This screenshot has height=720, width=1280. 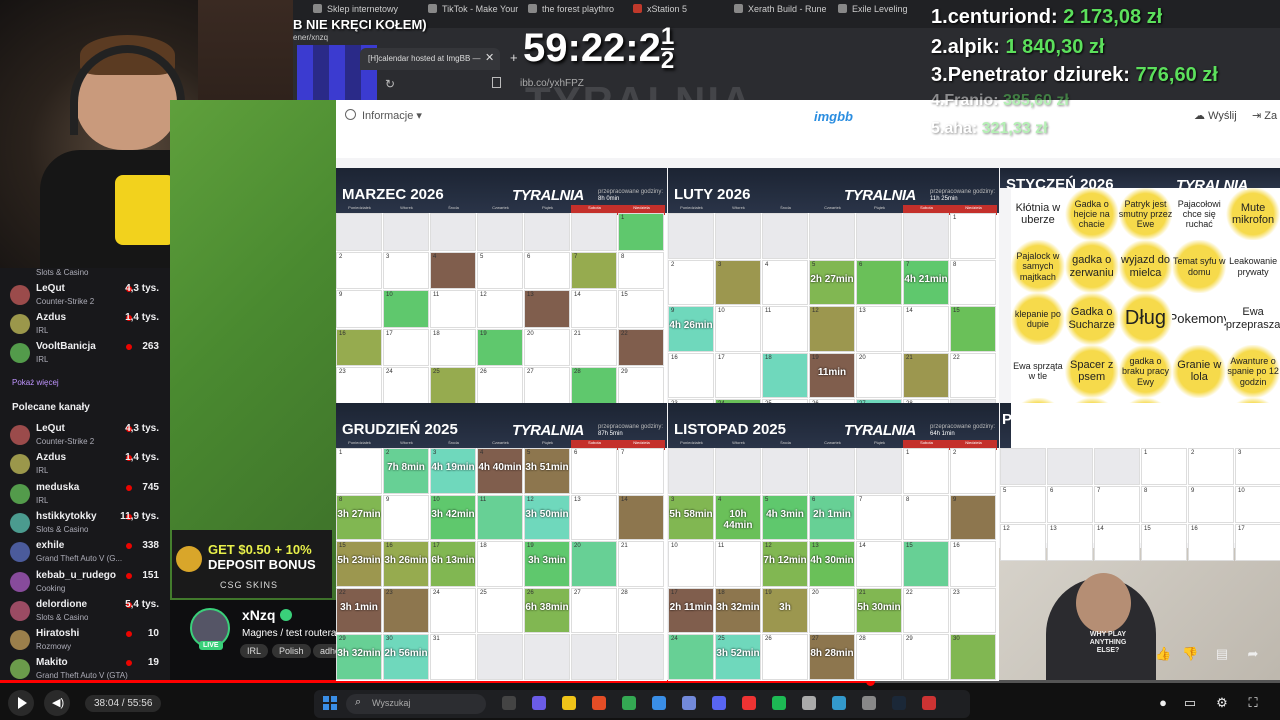 What do you see at coordinates (430, 59) in the screenshot?
I see `active-tab: [H]calendar hosted at ImgBB —` at bounding box center [430, 59].